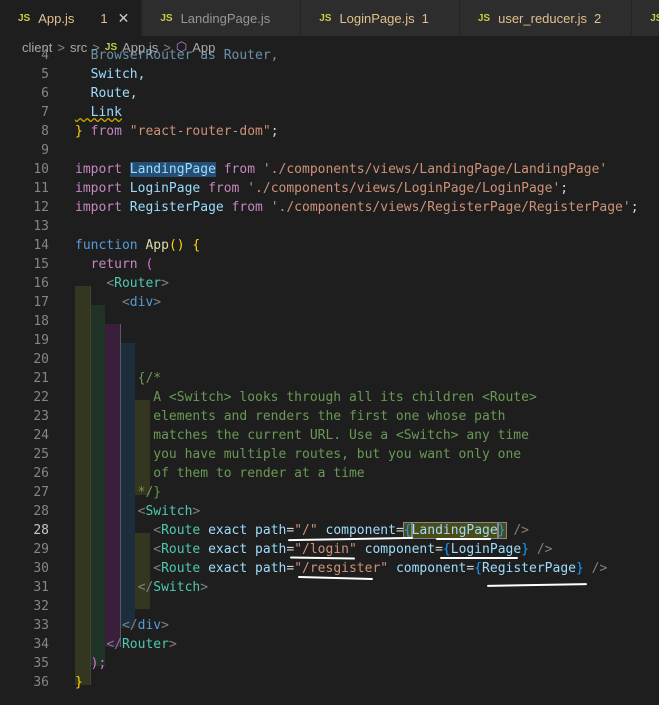 Image resolution: width=659 pixels, height=705 pixels. Describe the element at coordinates (173, 587) in the screenshot. I see `code-line: </Switch>` at that location.